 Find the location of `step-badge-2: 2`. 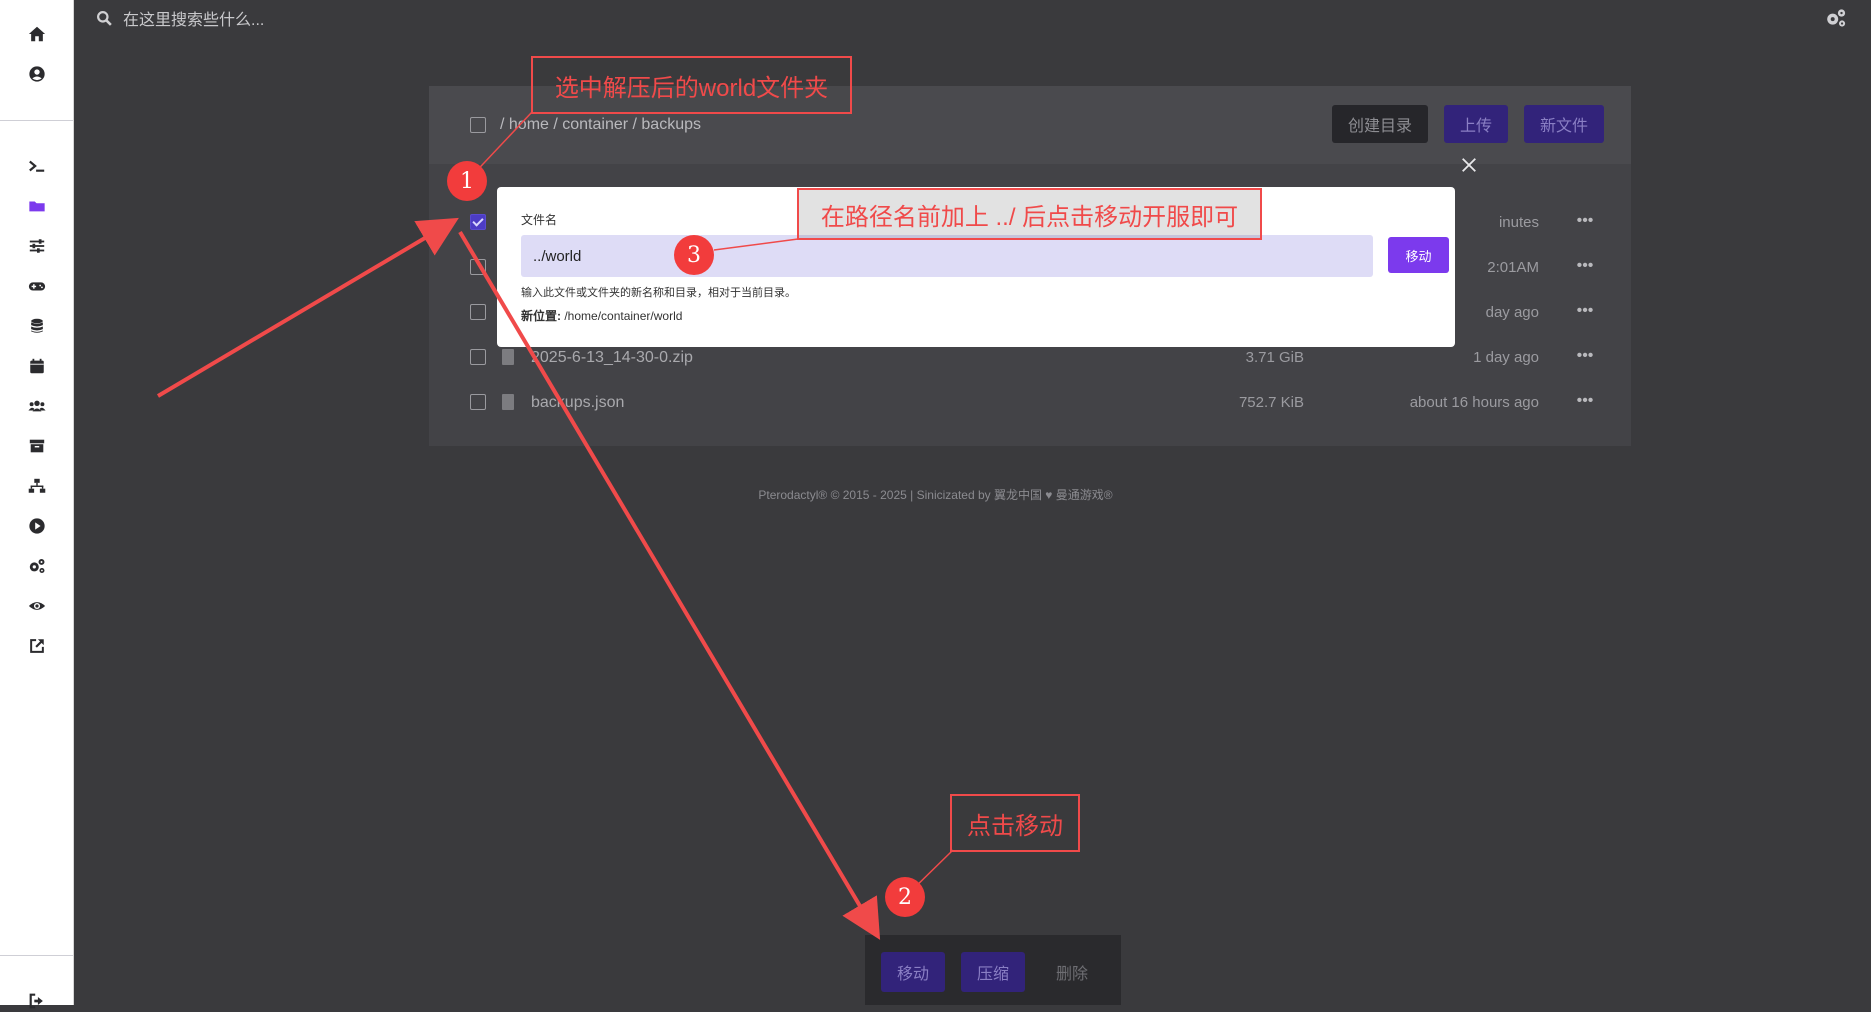

step-badge-2: 2 is located at coordinates (905, 897).